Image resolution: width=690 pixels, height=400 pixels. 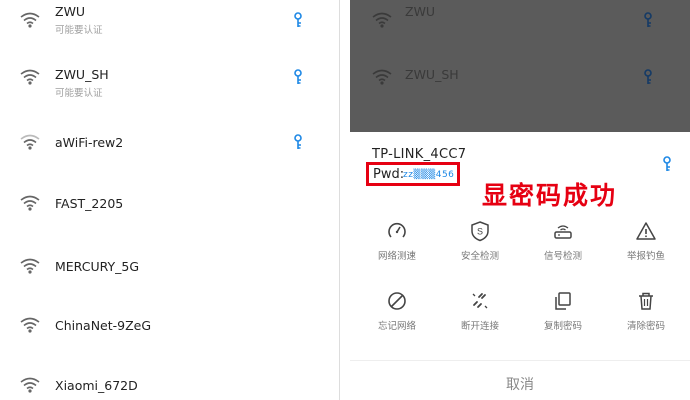 What do you see at coordinates (170, 25) in the screenshot?
I see `wifi-network-item: ZWU 可能要认证` at bounding box center [170, 25].